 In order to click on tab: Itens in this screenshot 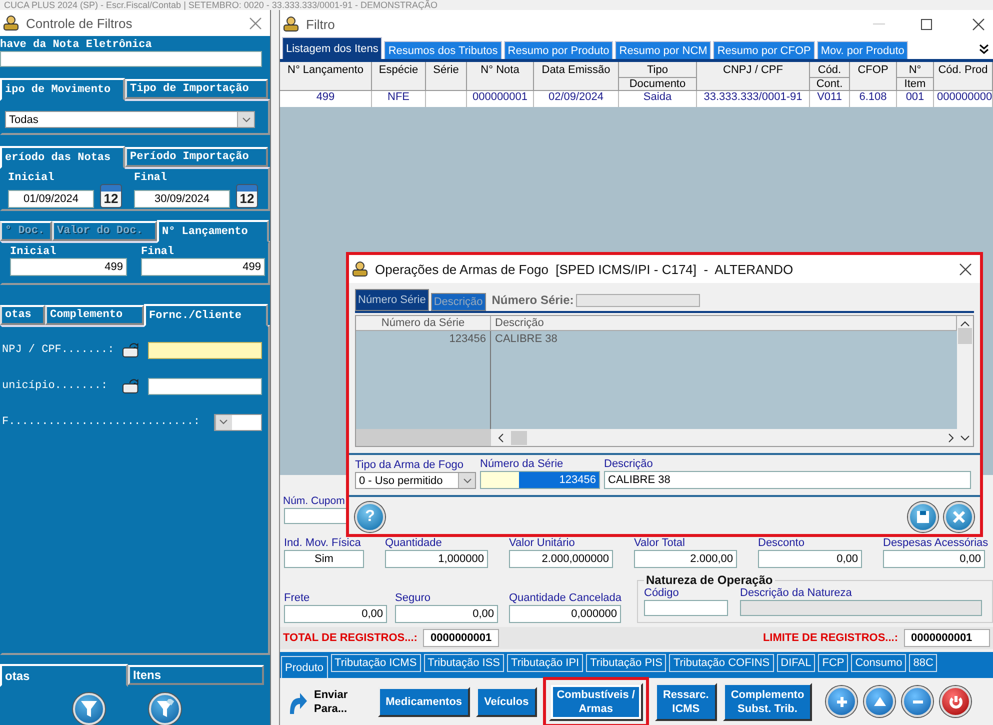, I will do `click(196, 675)`.